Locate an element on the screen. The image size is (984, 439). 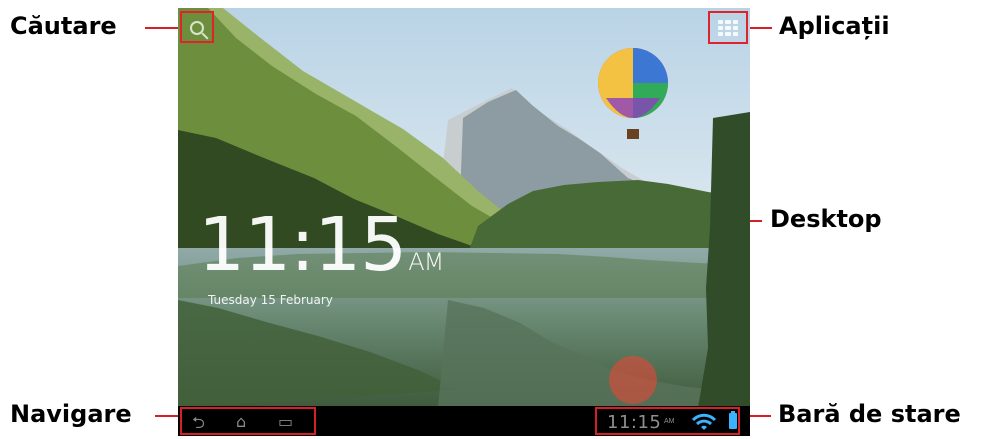
status-time: 11:15 is located at coordinates (634, 422).